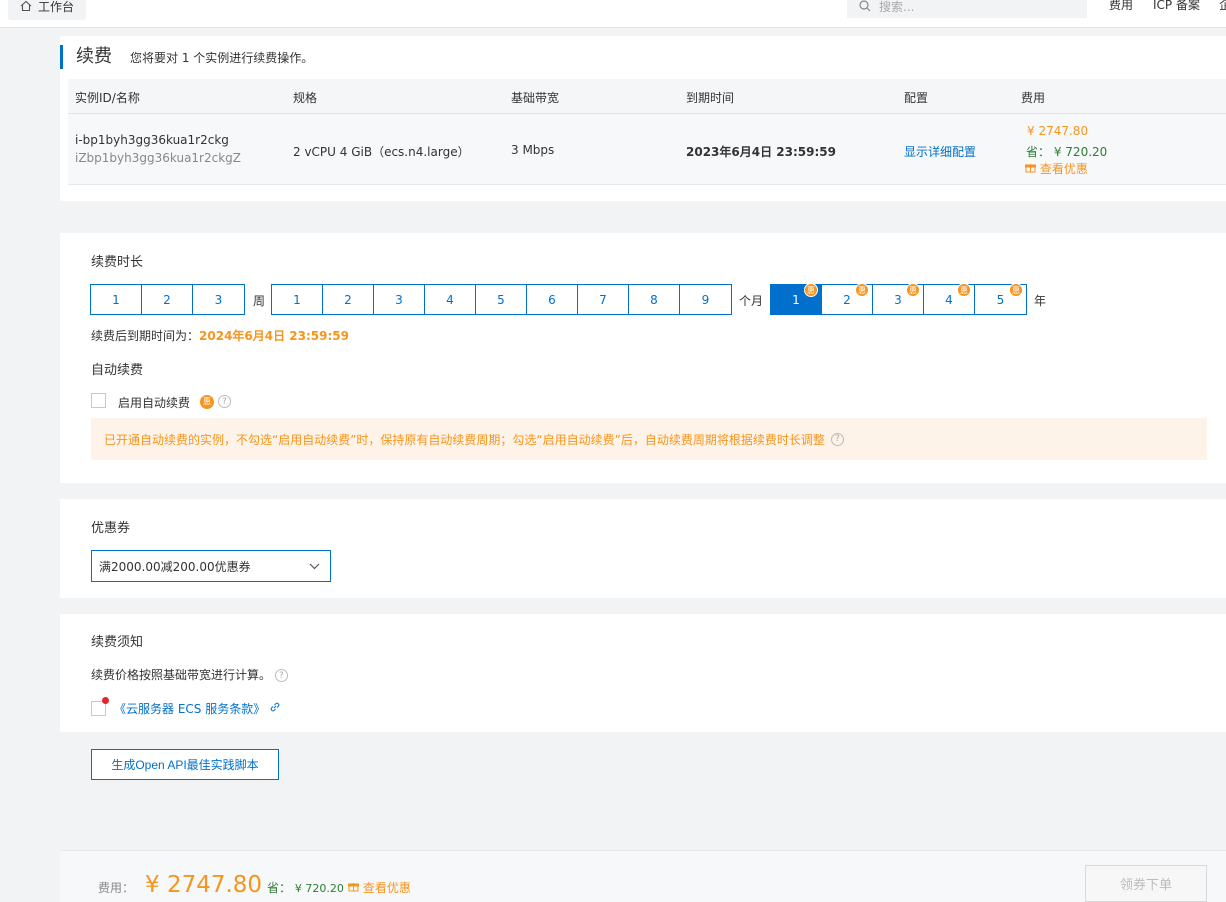 The image size is (1226, 902). What do you see at coordinates (259, 301) in the screenshot?
I see `week-unit: 周` at bounding box center [259, 301].